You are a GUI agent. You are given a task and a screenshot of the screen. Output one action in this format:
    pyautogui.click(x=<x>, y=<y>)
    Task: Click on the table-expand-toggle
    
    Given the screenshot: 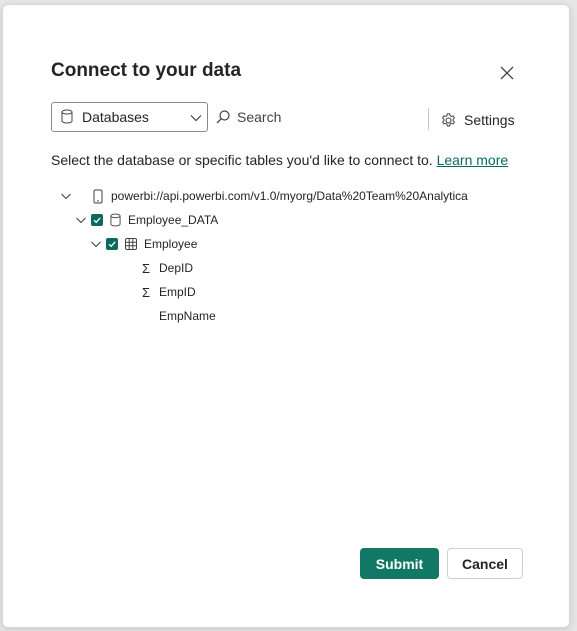 What is the action you would take?
    pyautogui.click(x=96, y=244)
    